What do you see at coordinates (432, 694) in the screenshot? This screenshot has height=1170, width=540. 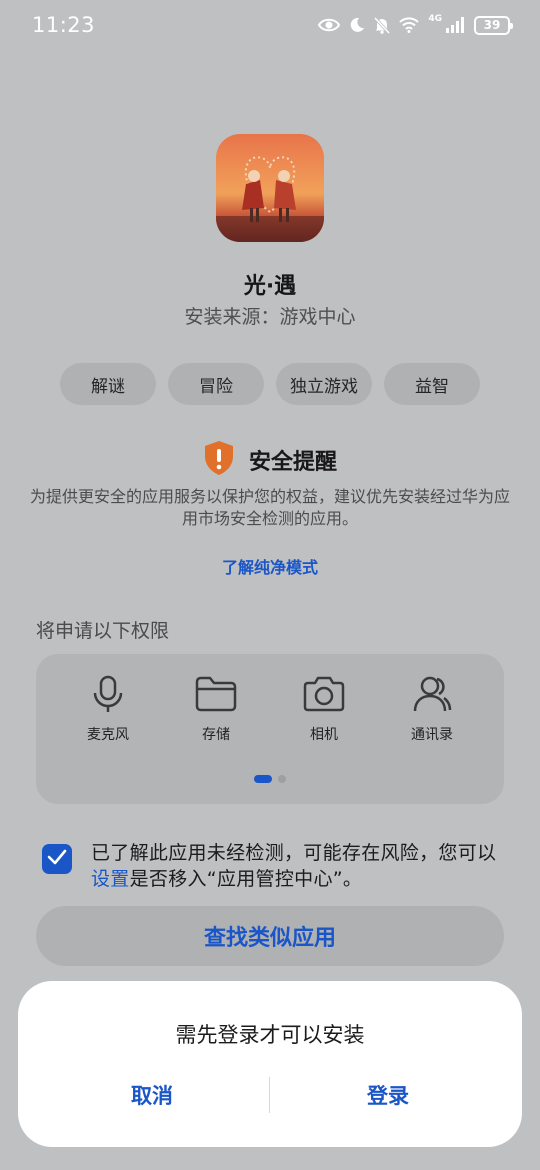 I see `contacts-icon` at bounding box center [432, 694].